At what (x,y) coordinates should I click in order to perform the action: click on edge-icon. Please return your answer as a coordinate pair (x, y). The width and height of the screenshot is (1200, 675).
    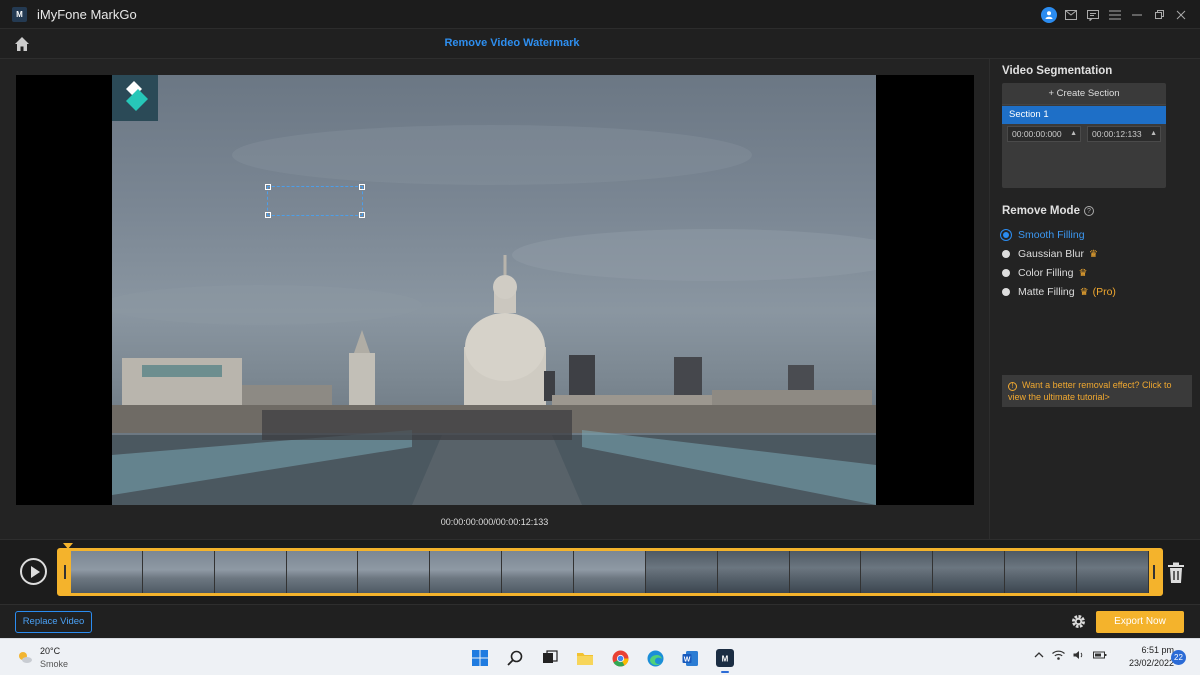
    Looking at the image, I should click on (655, 658).